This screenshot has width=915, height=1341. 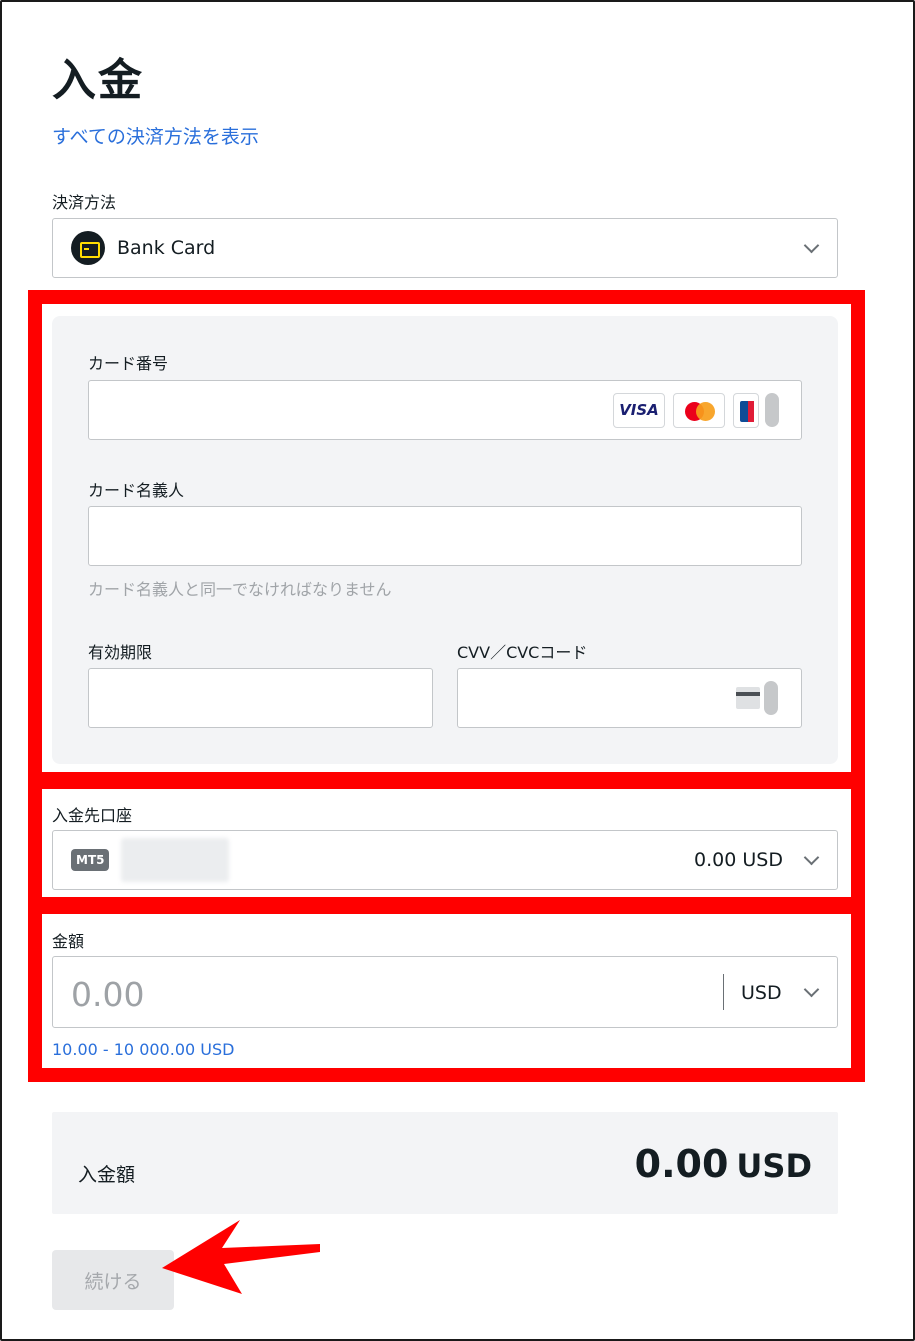 I want to click on all-payment-methods-link: すべての決済方法を表示, so click(x=155, y=135).